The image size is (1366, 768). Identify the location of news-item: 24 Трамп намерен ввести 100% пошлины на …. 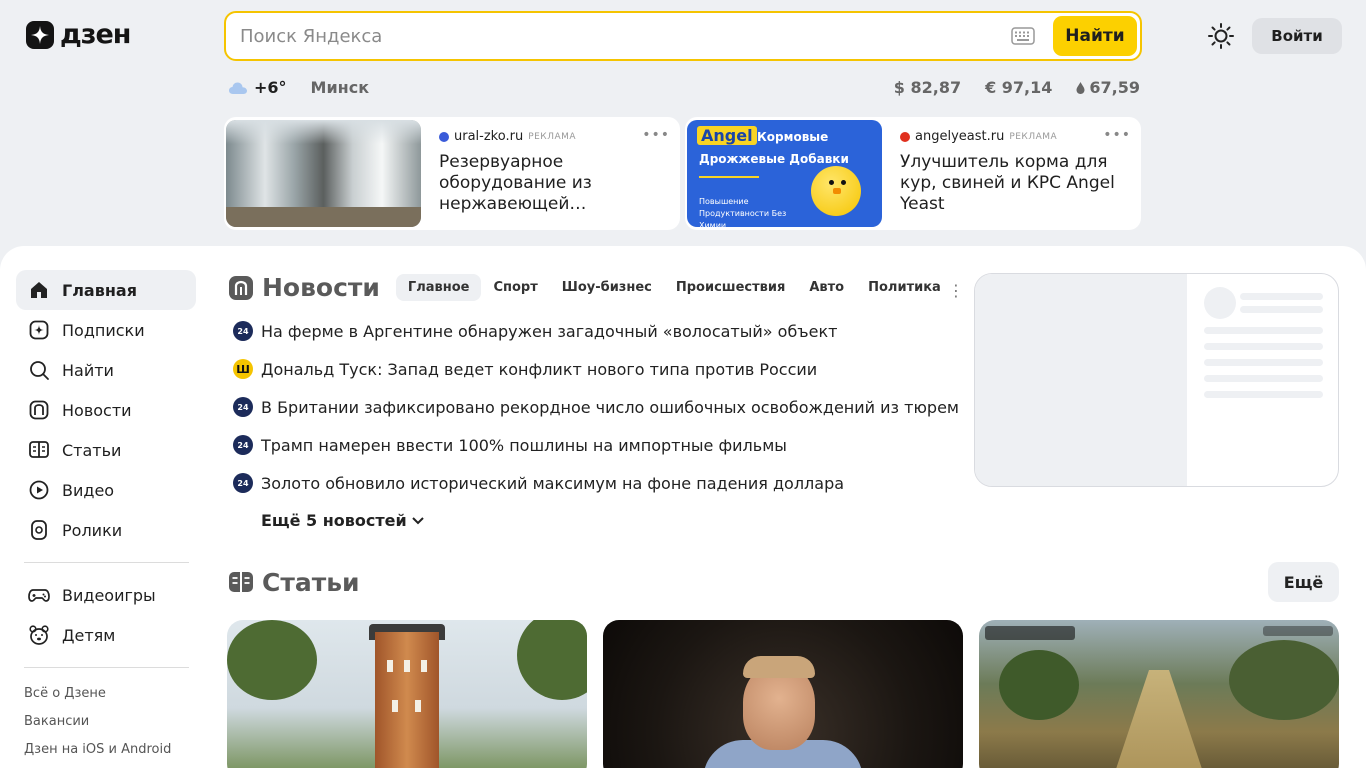
(596, 445).